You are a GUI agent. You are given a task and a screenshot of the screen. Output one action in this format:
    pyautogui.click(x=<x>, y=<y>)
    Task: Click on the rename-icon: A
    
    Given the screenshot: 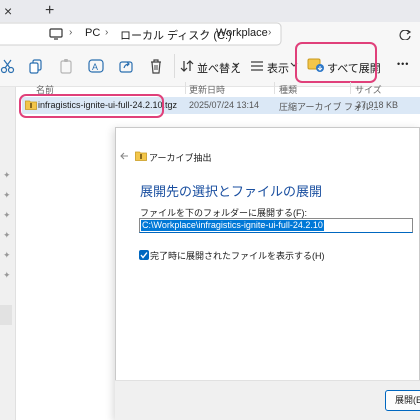 What is the action you would take?
    pyautogui.click(x=96, y=66)
    